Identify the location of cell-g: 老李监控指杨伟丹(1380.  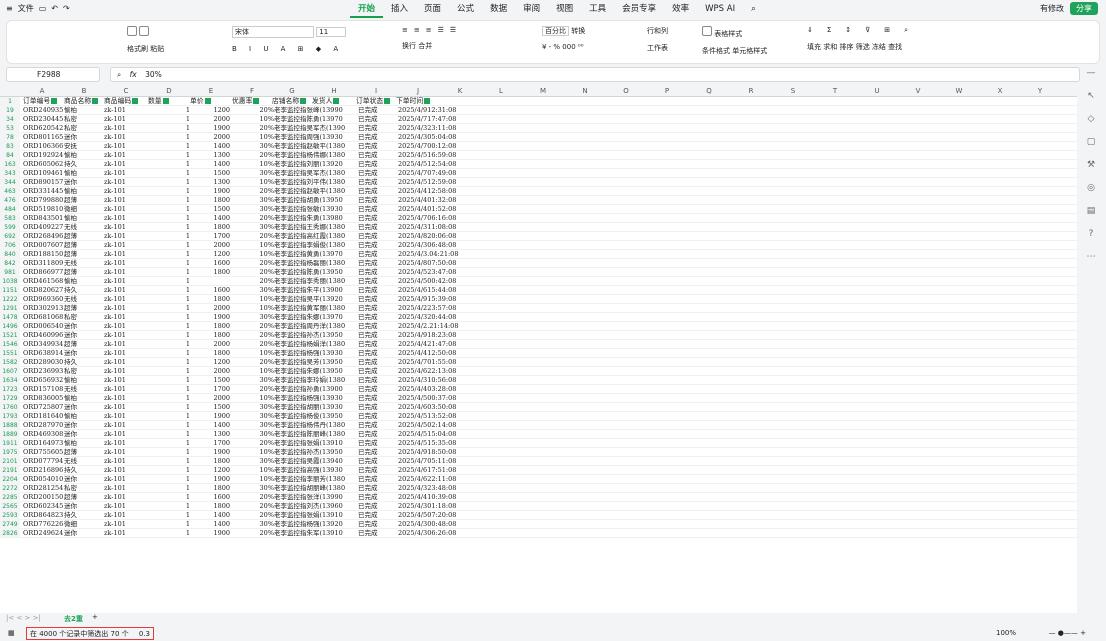
(316, 425).